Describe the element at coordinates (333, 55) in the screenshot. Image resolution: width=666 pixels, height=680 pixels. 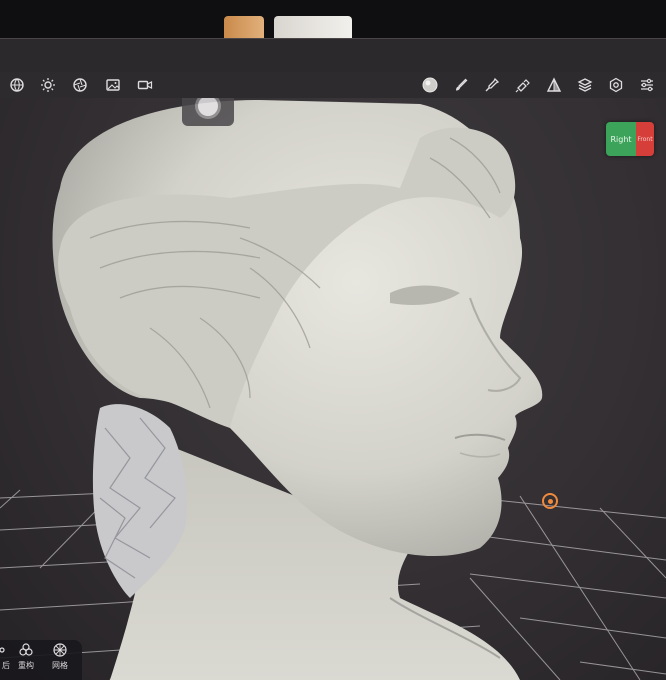
I see `app-header-bar` at that location.